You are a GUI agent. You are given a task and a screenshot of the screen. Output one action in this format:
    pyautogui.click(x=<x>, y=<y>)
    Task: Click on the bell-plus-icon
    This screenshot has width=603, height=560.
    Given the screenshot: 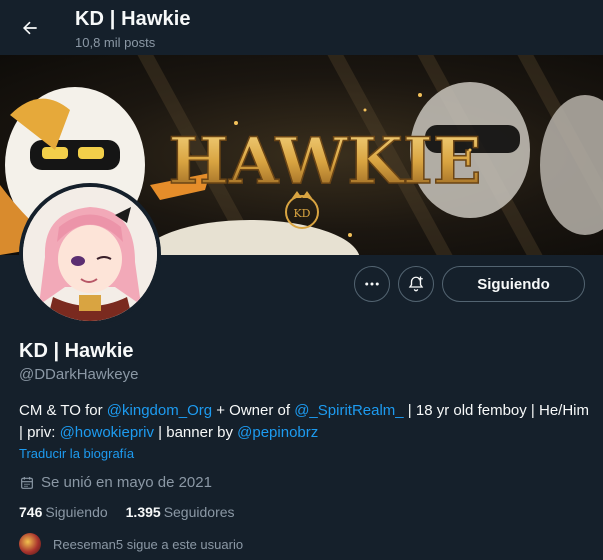 What is the action you would take?
    pyautogui.click(x=416, y=284)
    